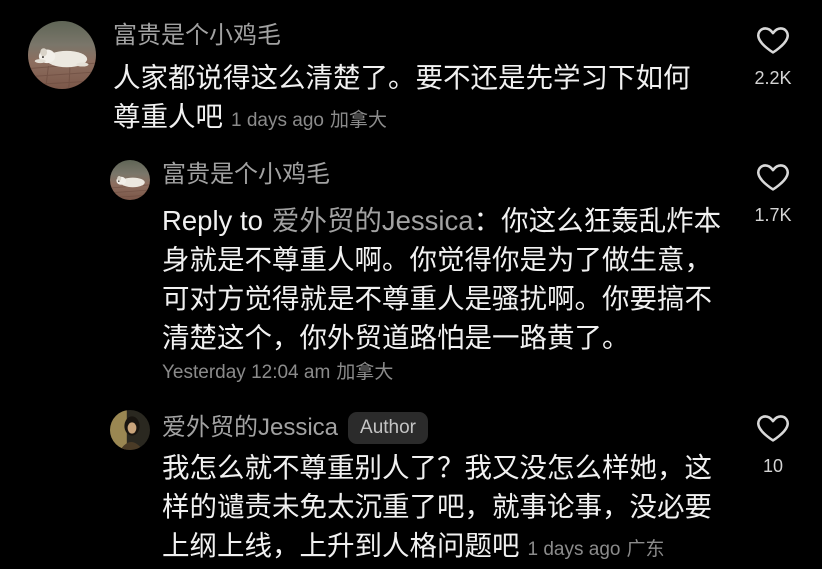  What do you see at coordinates (246, 372) in the screenshot?
I see `reply-time: Yesterday 12:04 am` at bounding box center [246, 372].